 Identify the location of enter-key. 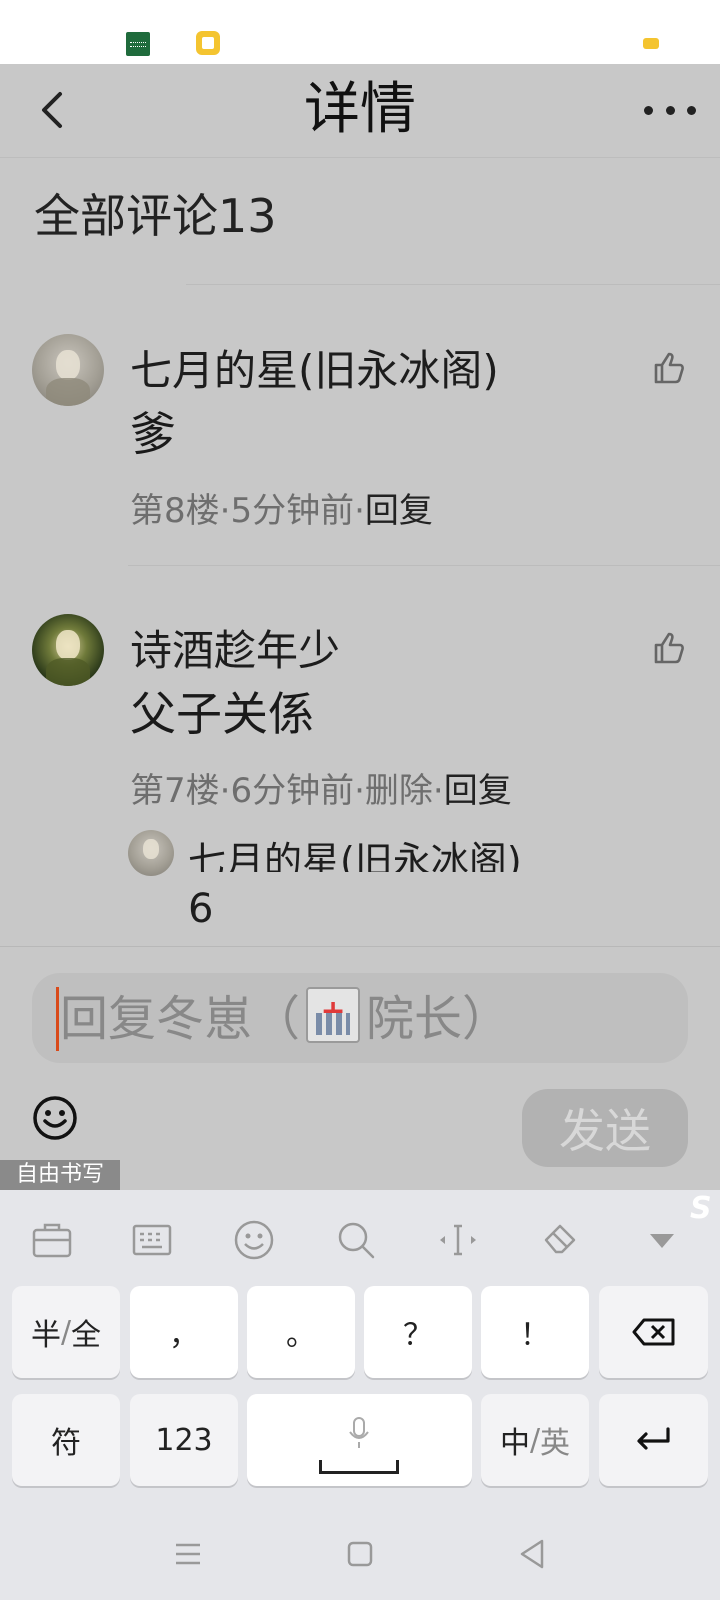
(653, 1440).